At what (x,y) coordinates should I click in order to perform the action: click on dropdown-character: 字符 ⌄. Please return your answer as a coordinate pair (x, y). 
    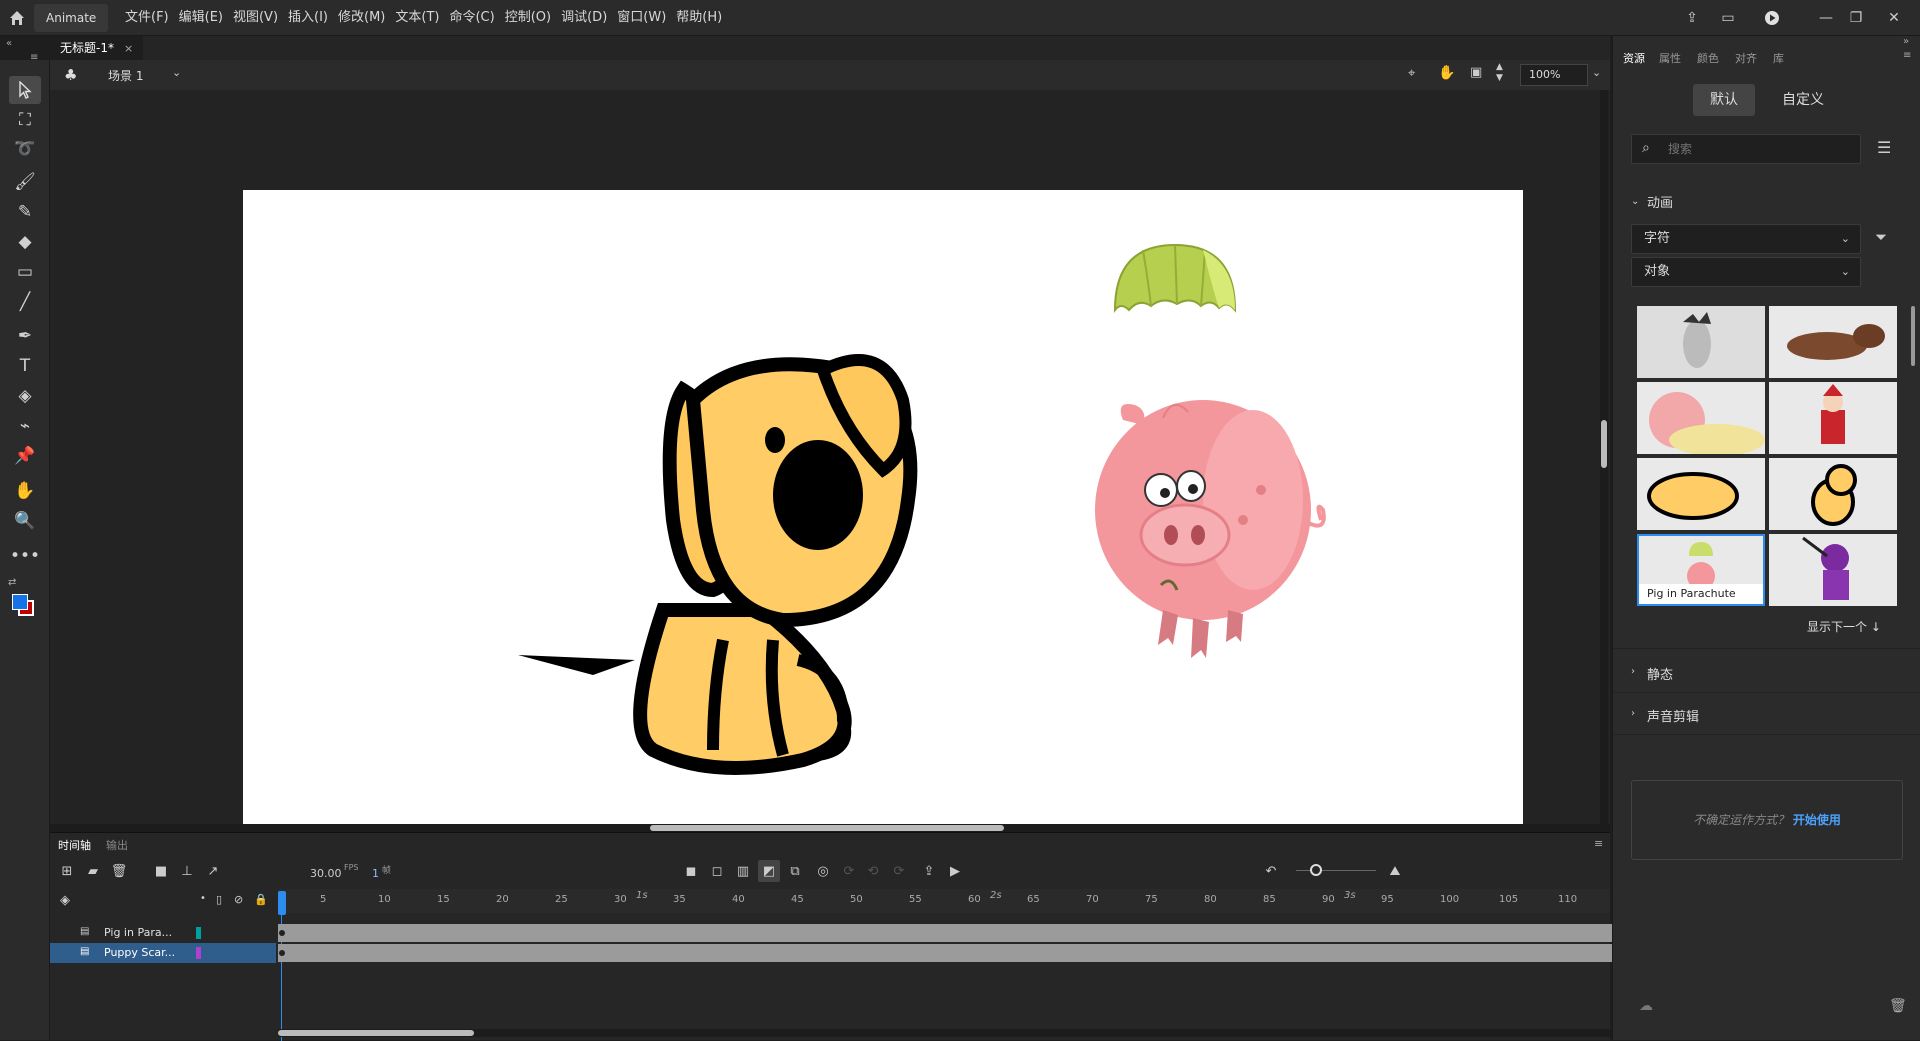
    Looking at the image, I should click on (1746, 239).